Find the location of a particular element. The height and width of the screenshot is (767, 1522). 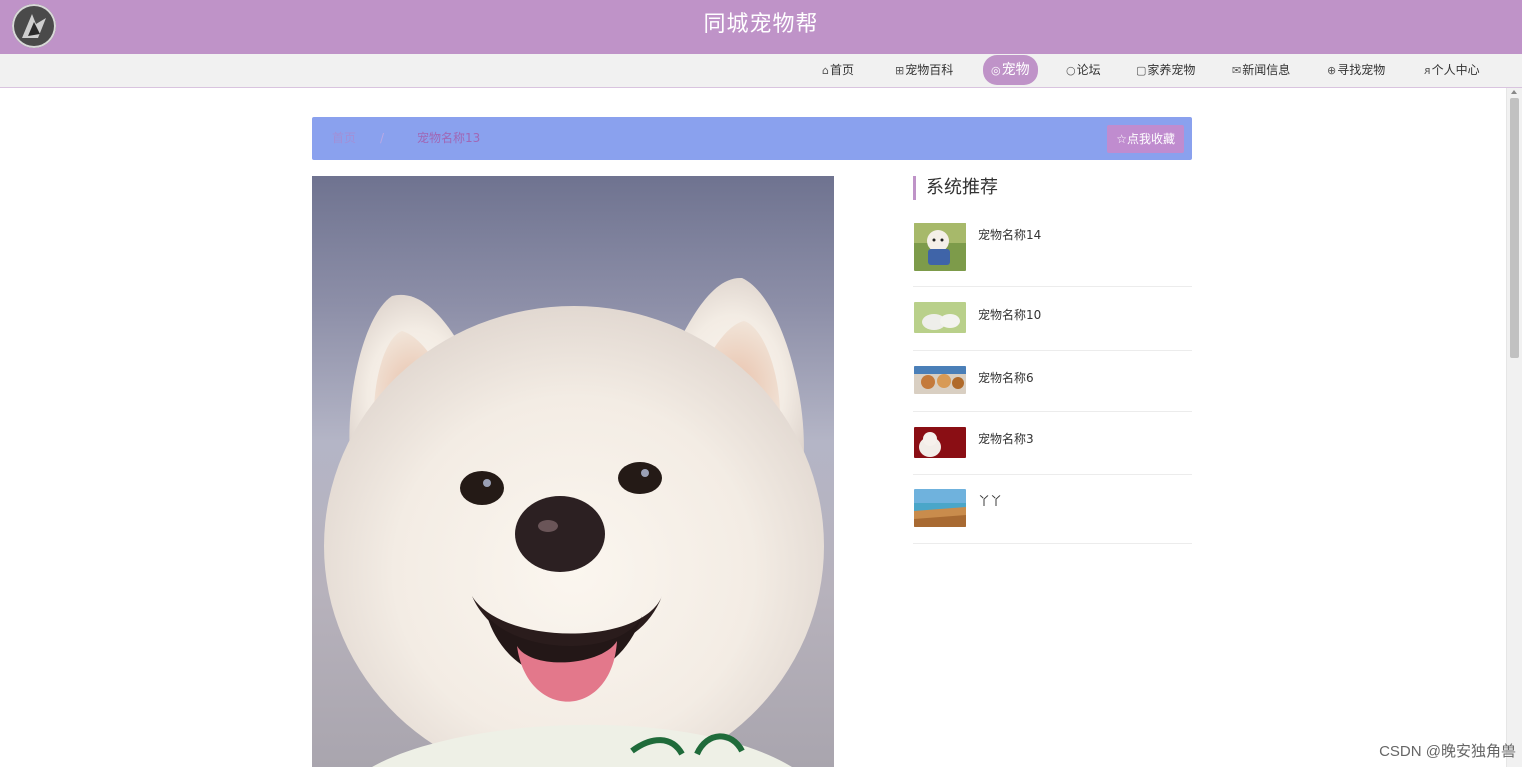

scroll-up-arrow-icon is located at coordinates (1514, 92).